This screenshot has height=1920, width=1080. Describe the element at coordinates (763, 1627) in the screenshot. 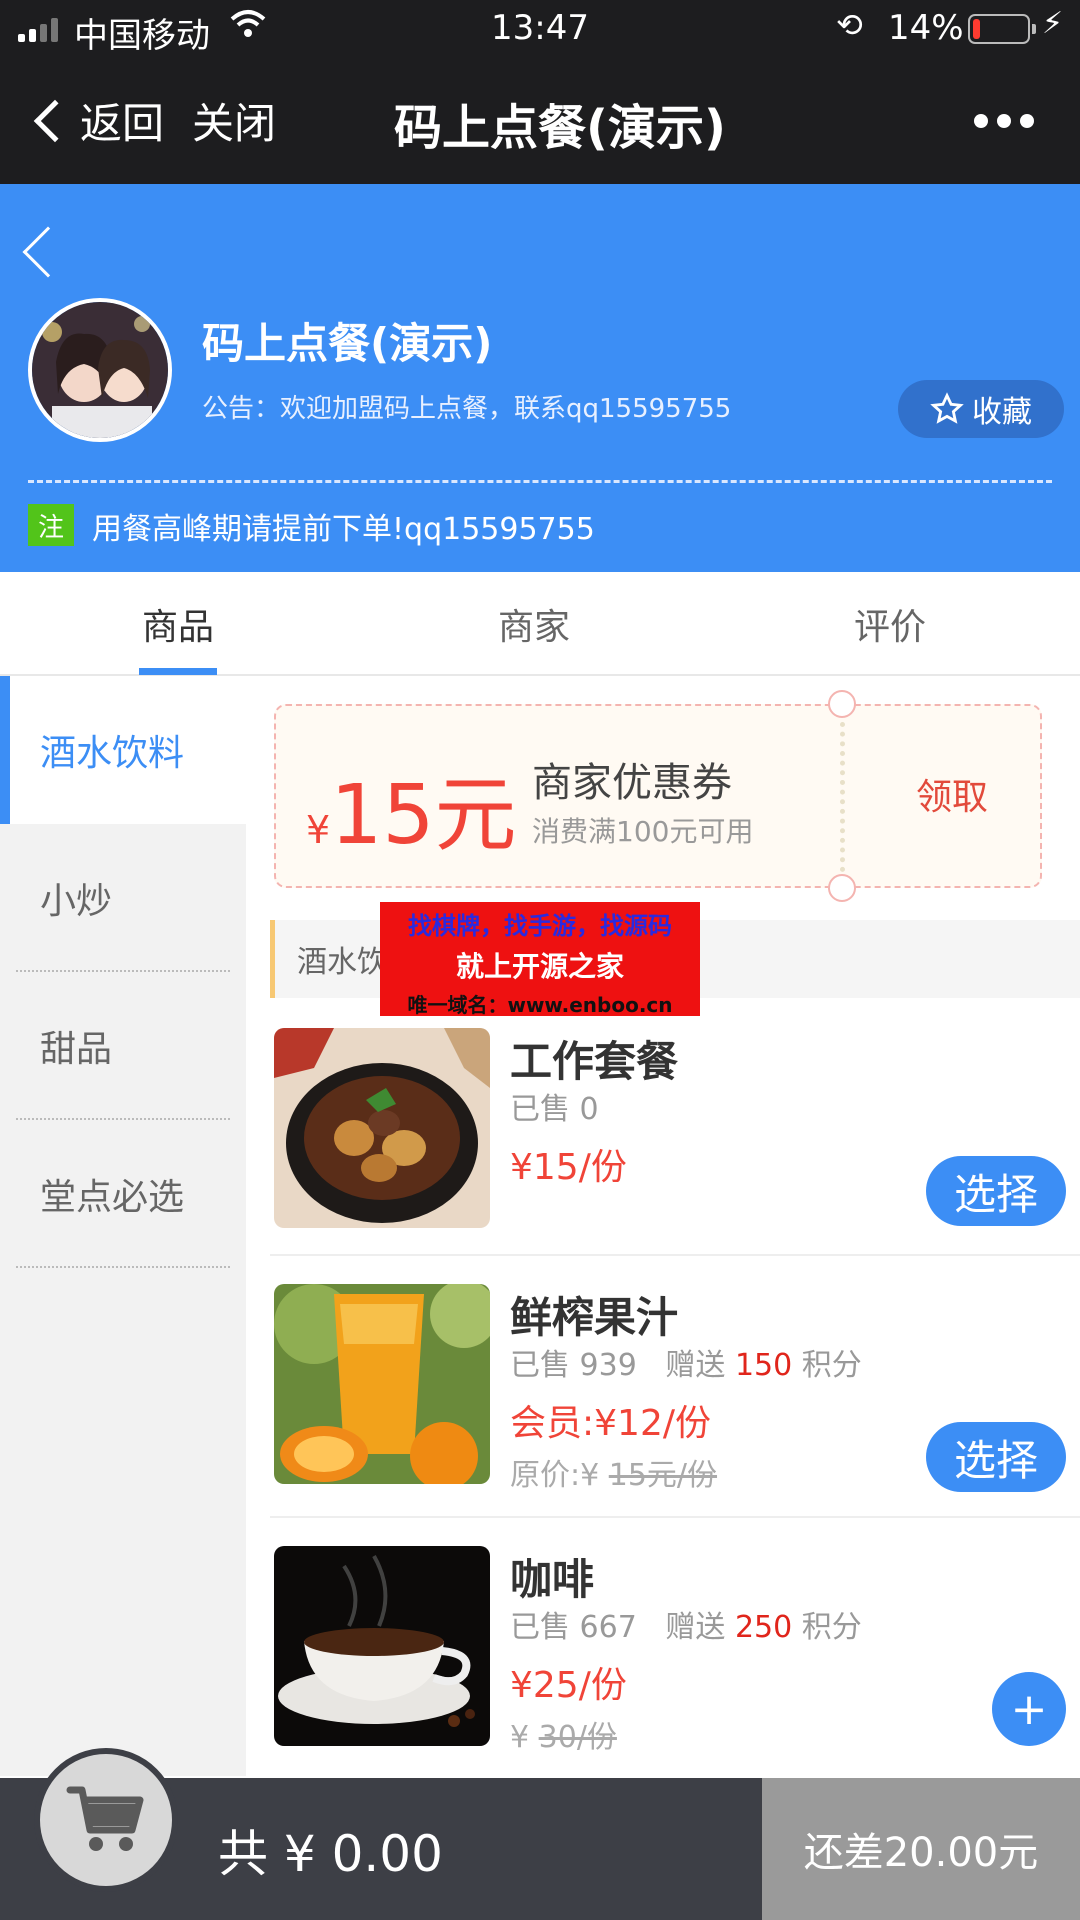

I see `points-value: 250` at that location.